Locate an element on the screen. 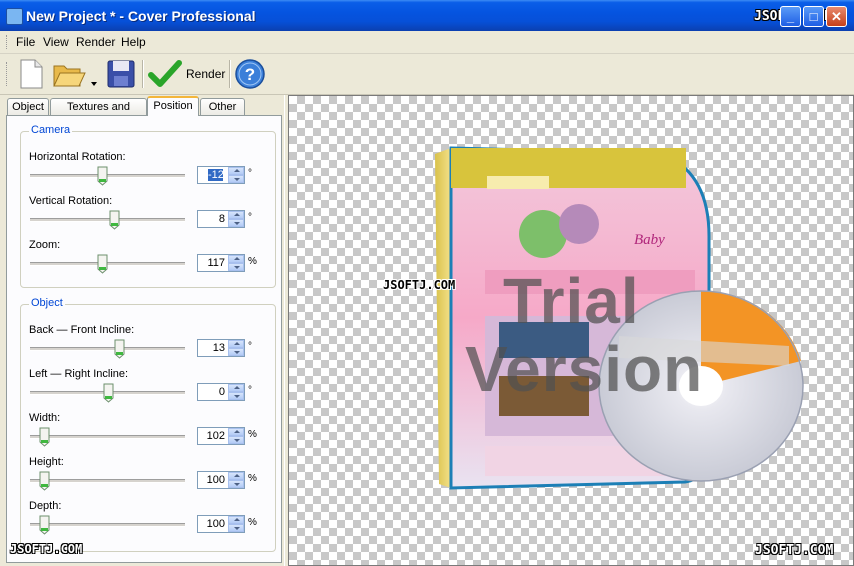  left-right-incline-value: 0 is located at coordinates (211, 392).